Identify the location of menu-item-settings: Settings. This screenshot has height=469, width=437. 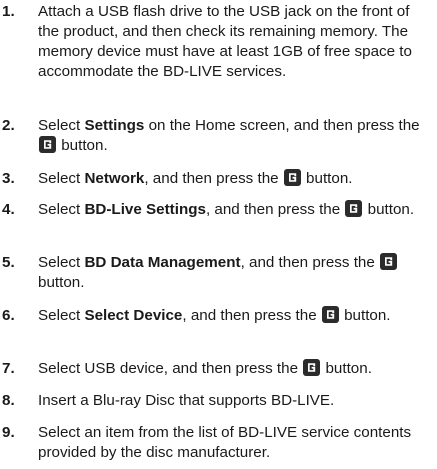
(114, 125).